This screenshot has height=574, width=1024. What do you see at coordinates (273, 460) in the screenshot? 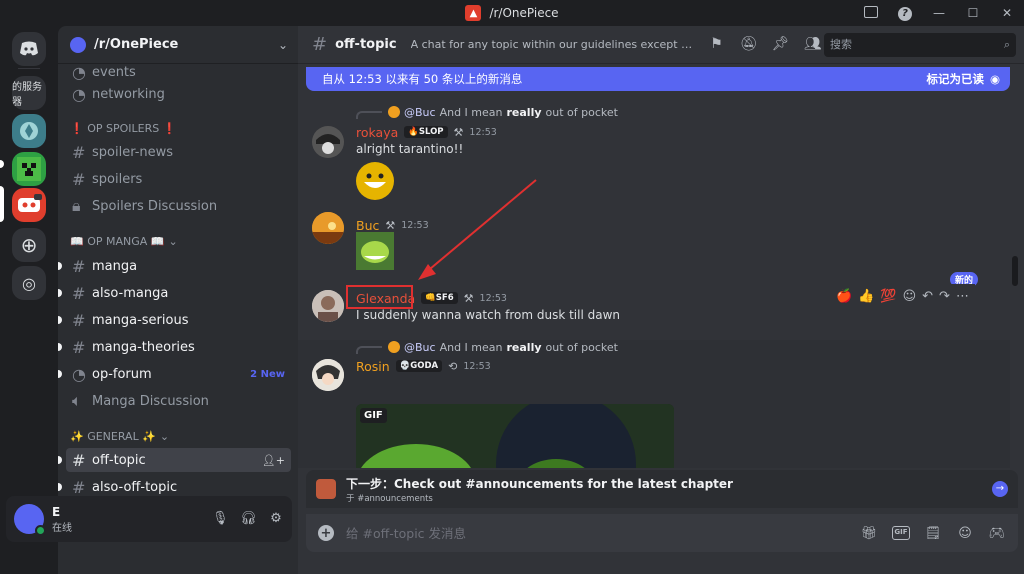
I see `add-member-icon: 👤︎+` at bounding box center [273, 460].